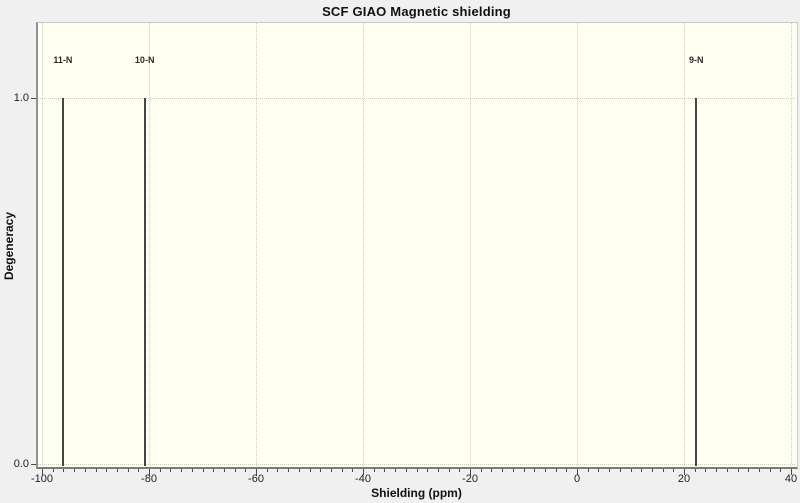  I want to click on x-axis-title: Shielding (ppm), so click(416, 493).